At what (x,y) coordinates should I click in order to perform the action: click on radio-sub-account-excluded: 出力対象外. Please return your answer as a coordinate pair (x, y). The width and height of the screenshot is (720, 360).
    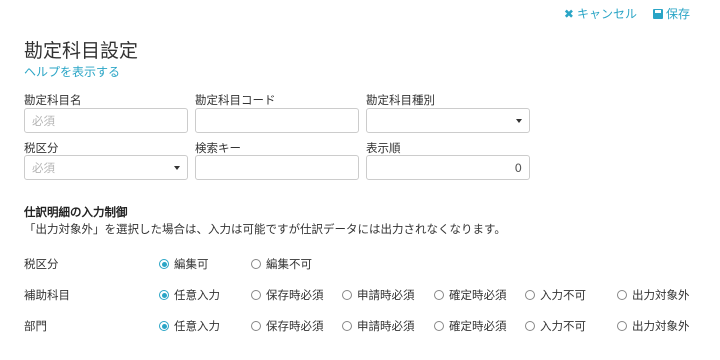
    Looking at the image, I should click on (653, 295).